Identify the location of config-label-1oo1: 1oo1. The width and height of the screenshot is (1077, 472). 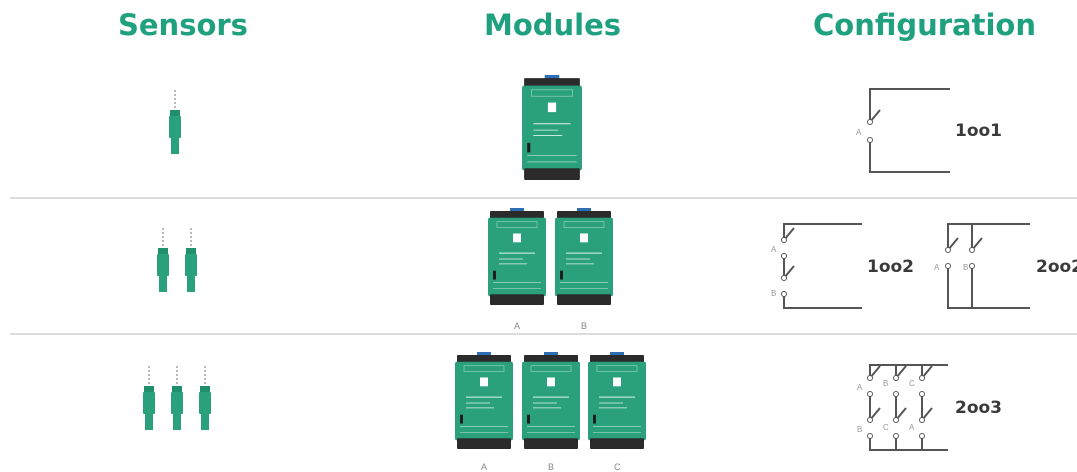
(979, 131).